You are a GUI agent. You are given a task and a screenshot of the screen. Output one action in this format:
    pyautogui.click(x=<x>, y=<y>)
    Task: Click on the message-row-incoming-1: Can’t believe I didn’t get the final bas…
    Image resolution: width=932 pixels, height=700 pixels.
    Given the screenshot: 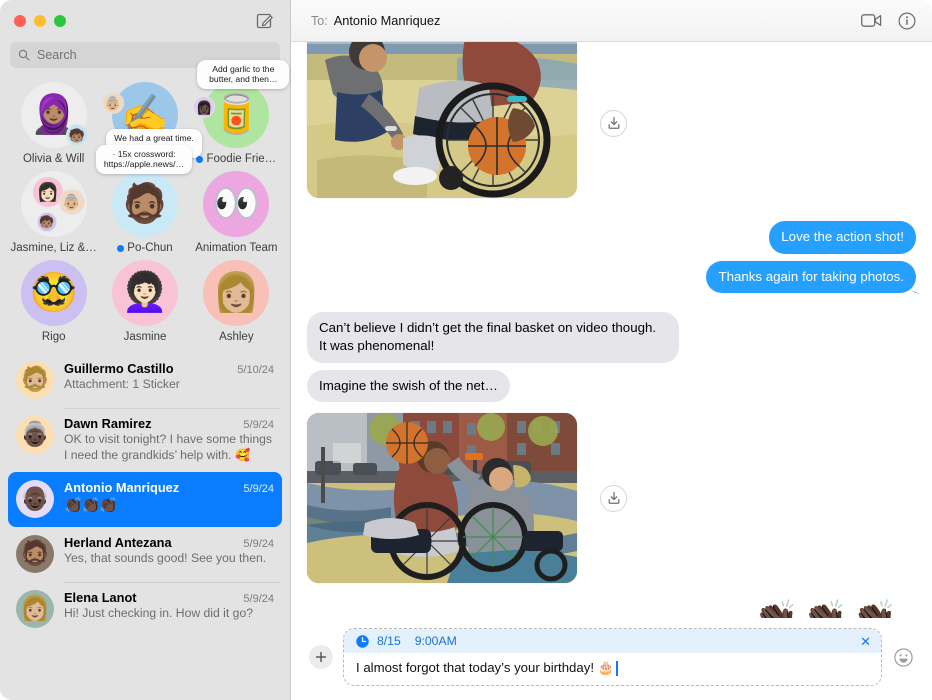 What is the action you would take?
    pyautogui.click(x=611, y=337)
    